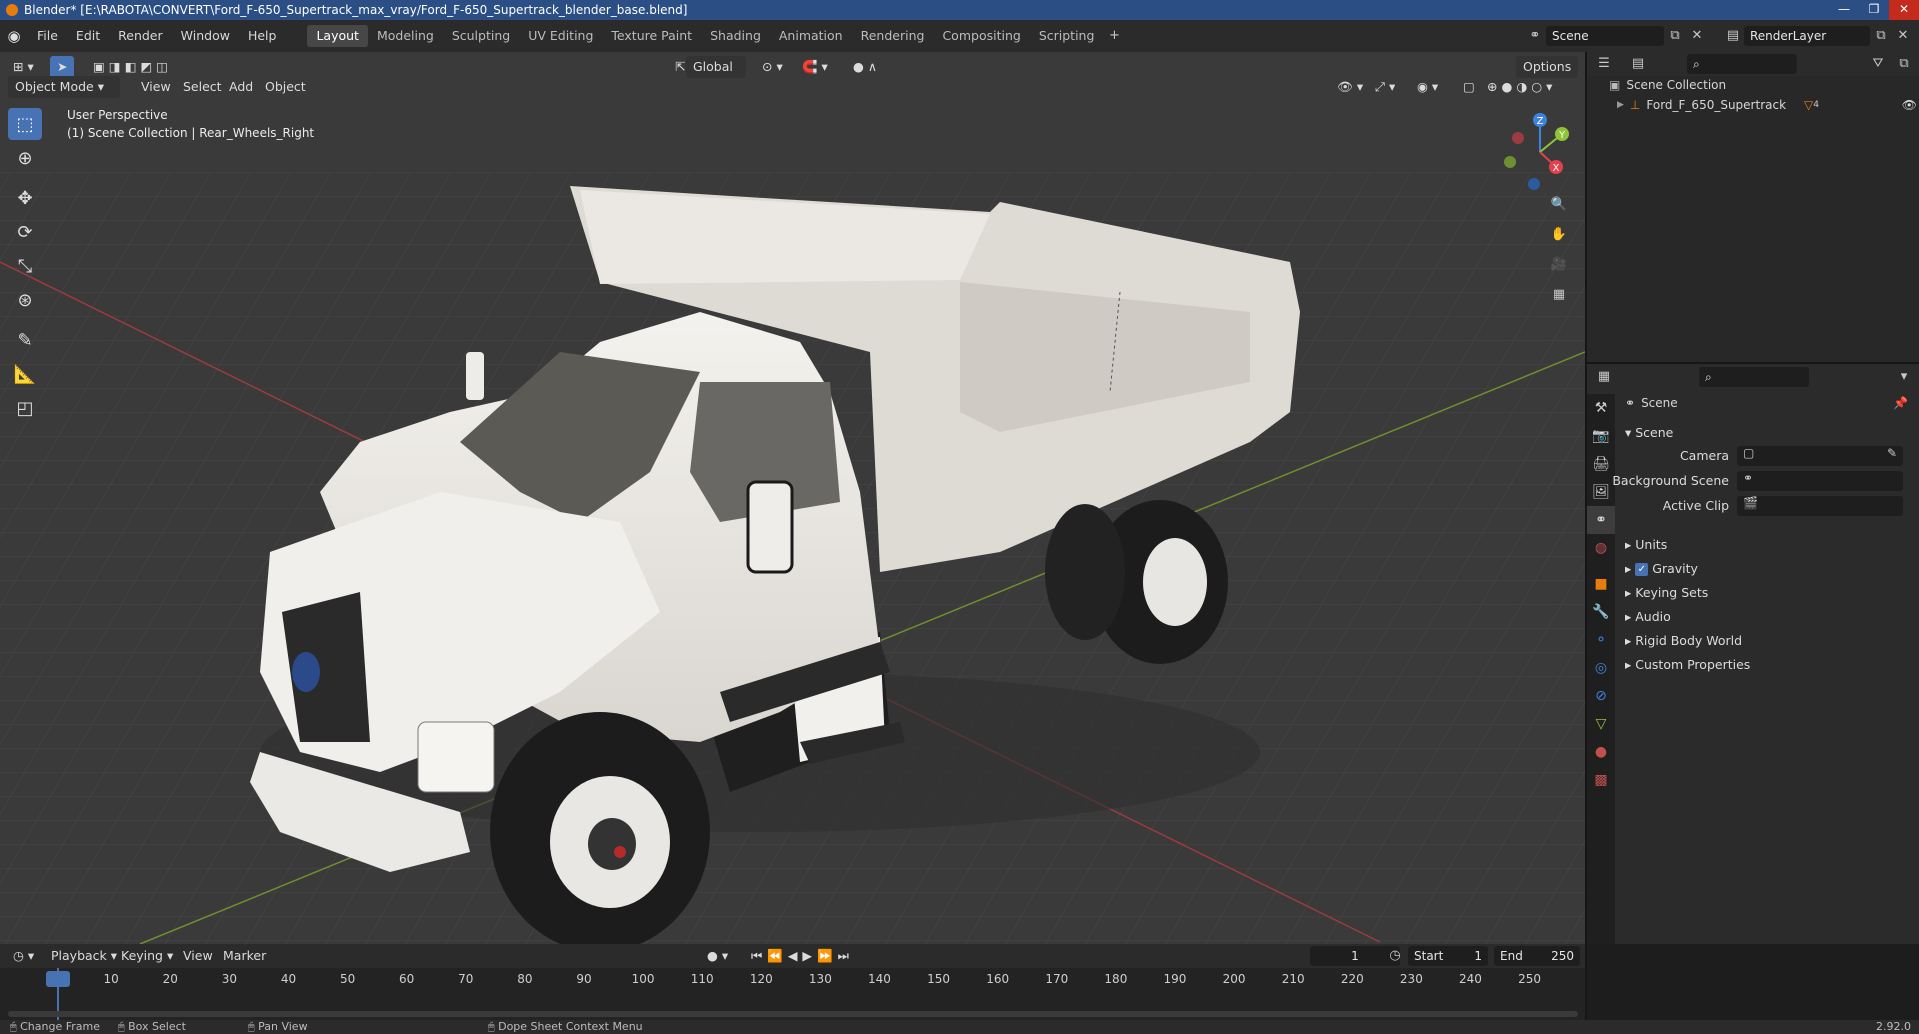 The width and height of the screenshot is (1919, 1034). Describe the element at coordinates (140, 36) in the screenshot. I see `menu-render: Render` at that location.